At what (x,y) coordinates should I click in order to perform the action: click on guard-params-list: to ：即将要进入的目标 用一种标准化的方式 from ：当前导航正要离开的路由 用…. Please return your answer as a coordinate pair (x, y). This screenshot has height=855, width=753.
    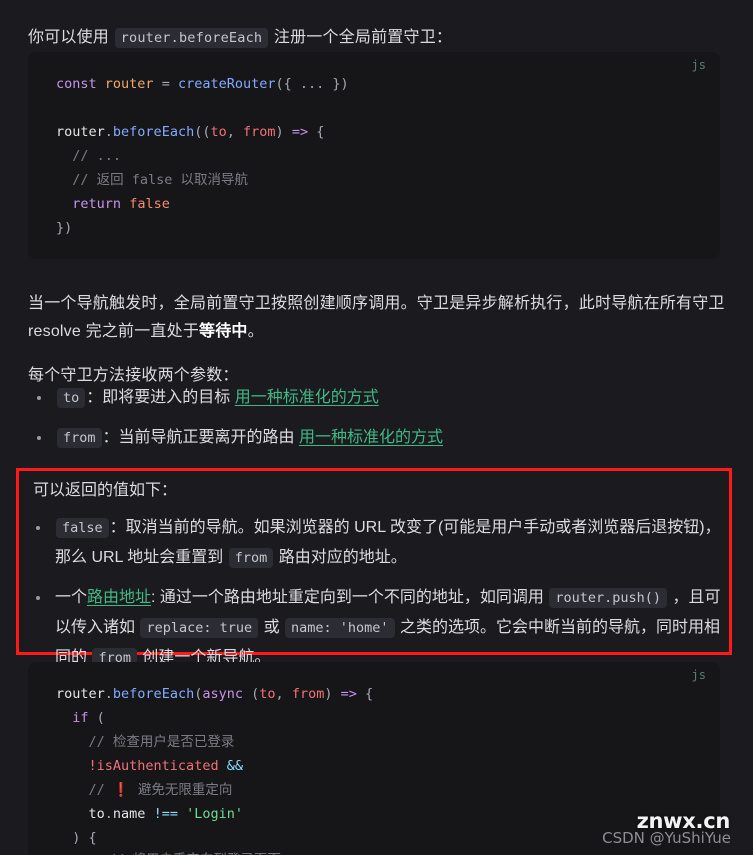
    Looking at the image, I should click on (378, 418).